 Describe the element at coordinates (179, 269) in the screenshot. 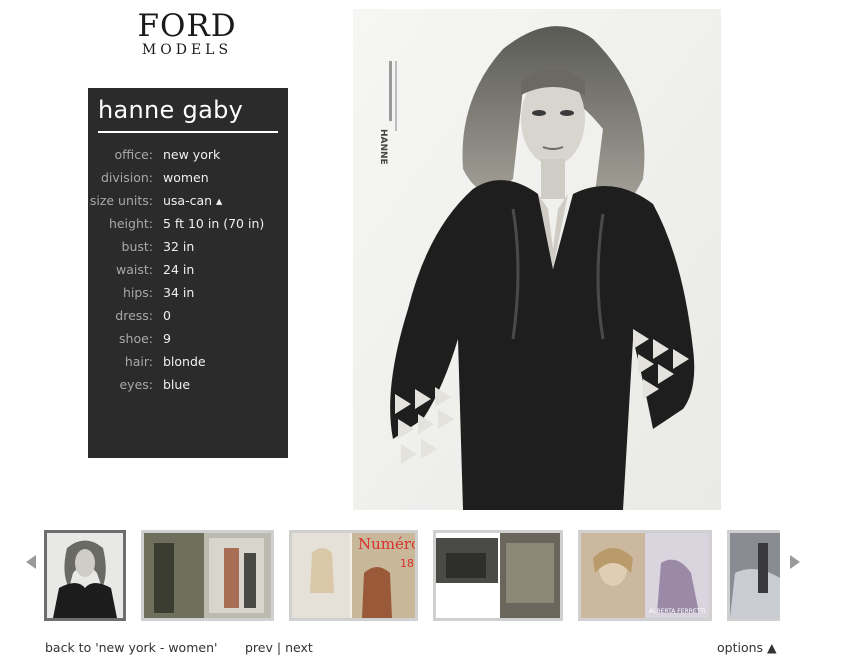

I see `attr-value: 24 in` at that location.